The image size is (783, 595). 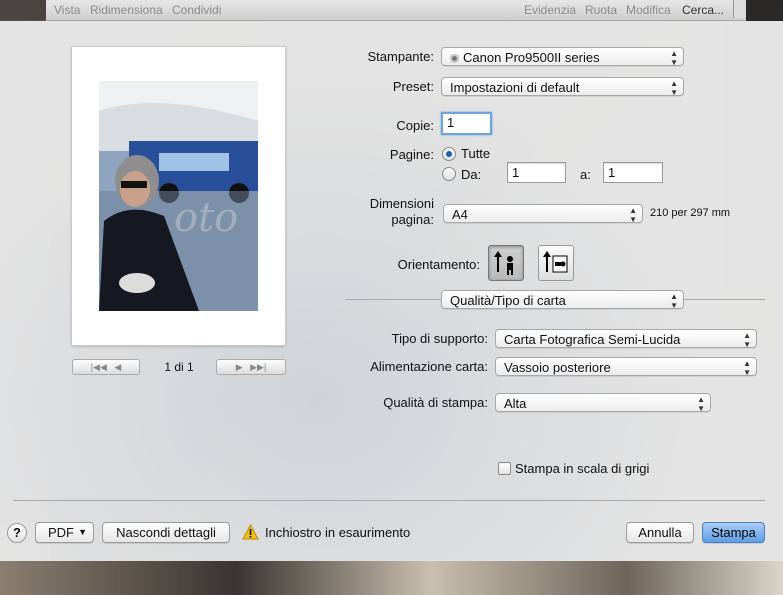 I want to click on copies-field: 1, so click(x=466, y=123).